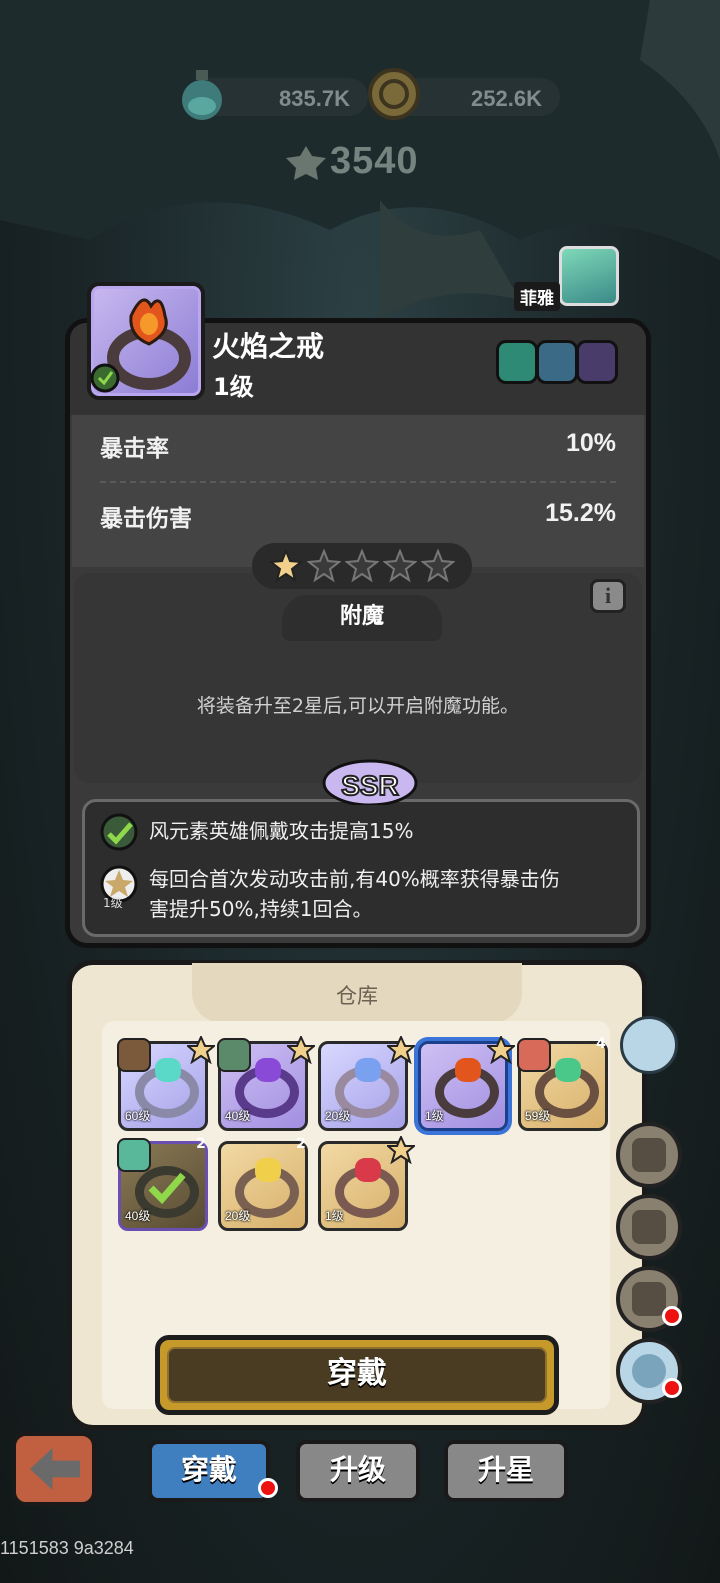 Image resolution: width=720 pixels, height=1583 pixels. What do you see at coordinates (358, 1471) in the screenshot?
I see `tab-upgrade: 升级` at bounding box center [358, 1471].